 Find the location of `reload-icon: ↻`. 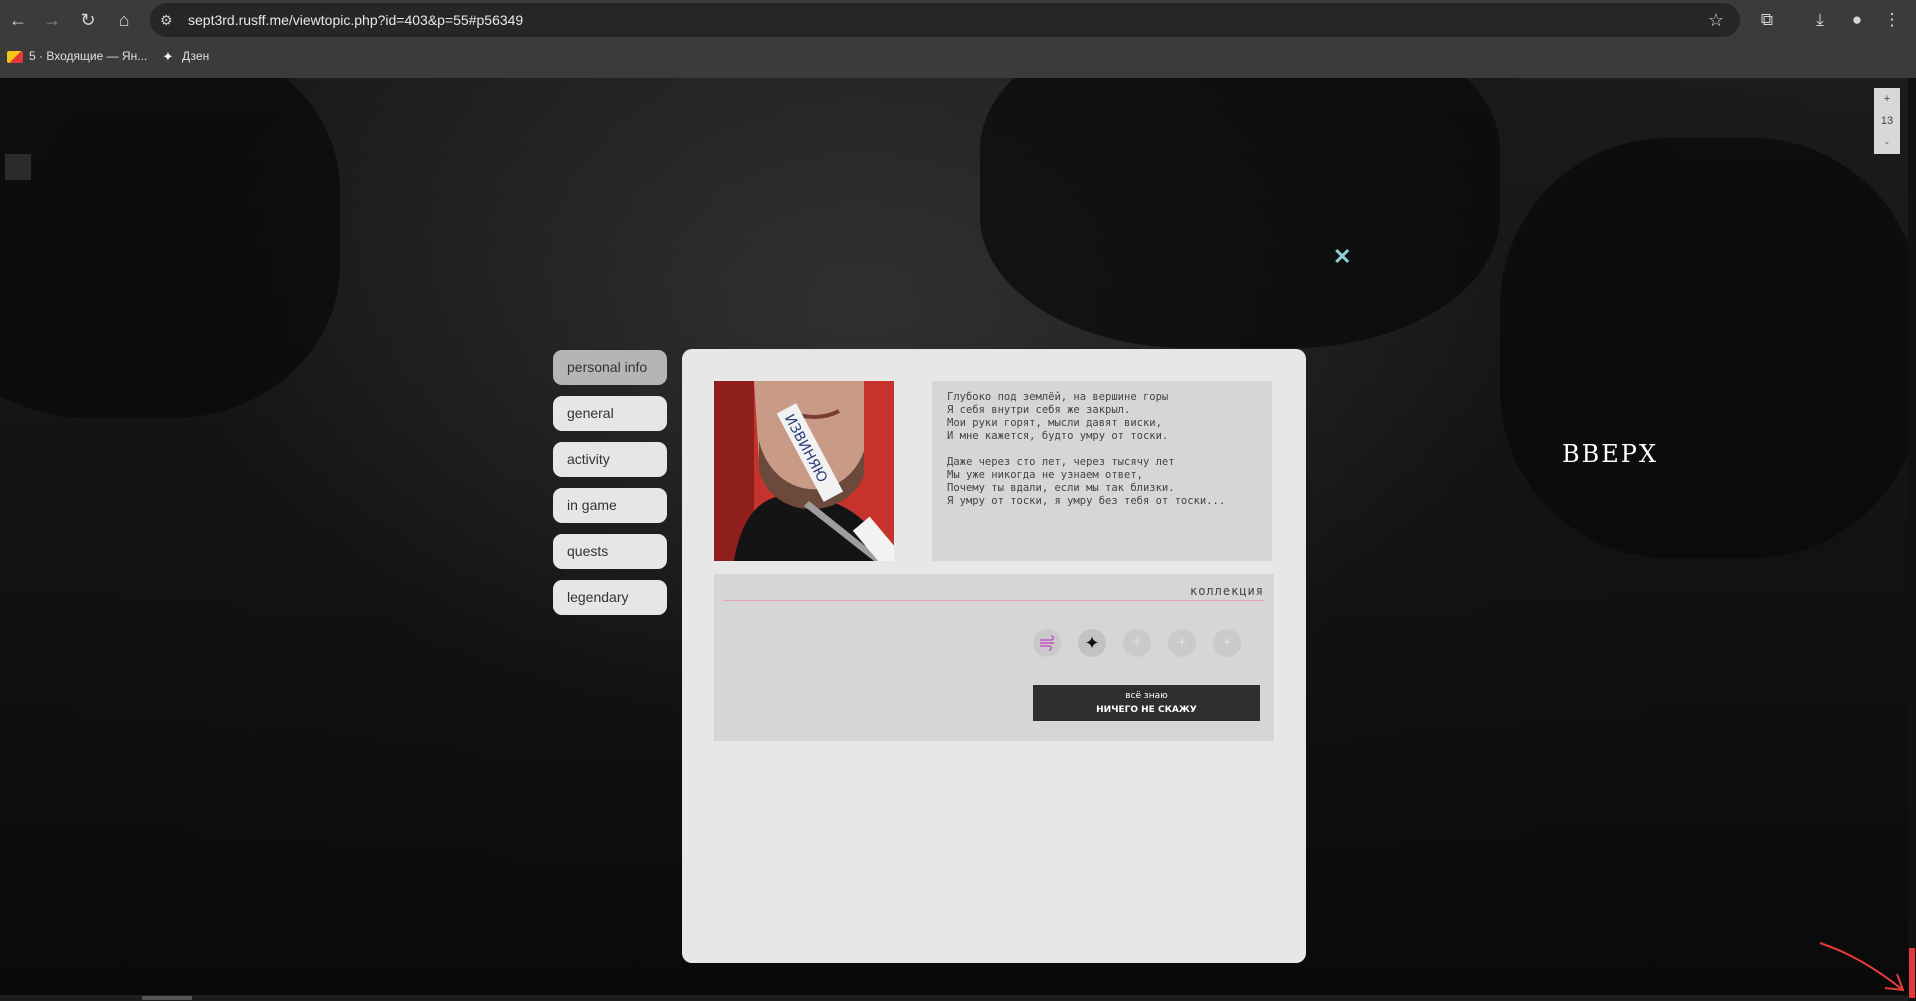

reload-icon: ↻ is located at coordinates (88, 20).